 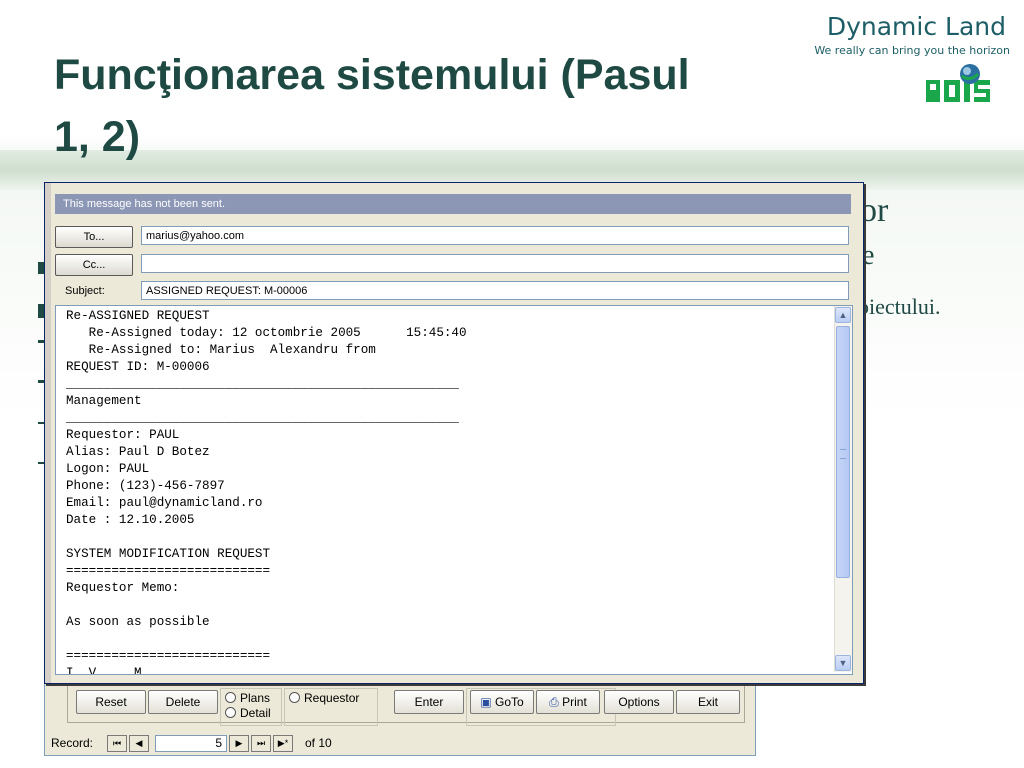 I want to click on subject-field: ASSIGNED REQUEST: M-00006, so click(x=495, y=290).